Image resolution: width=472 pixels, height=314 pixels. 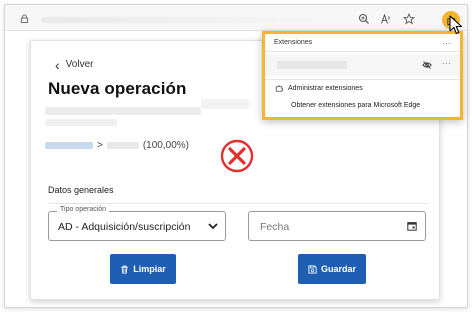 What do you see at coordinates (124, 227) in the screenshot?
I see `operation-type-value: AD - Adquisición/suscripción` at bounding box center [124, 227].